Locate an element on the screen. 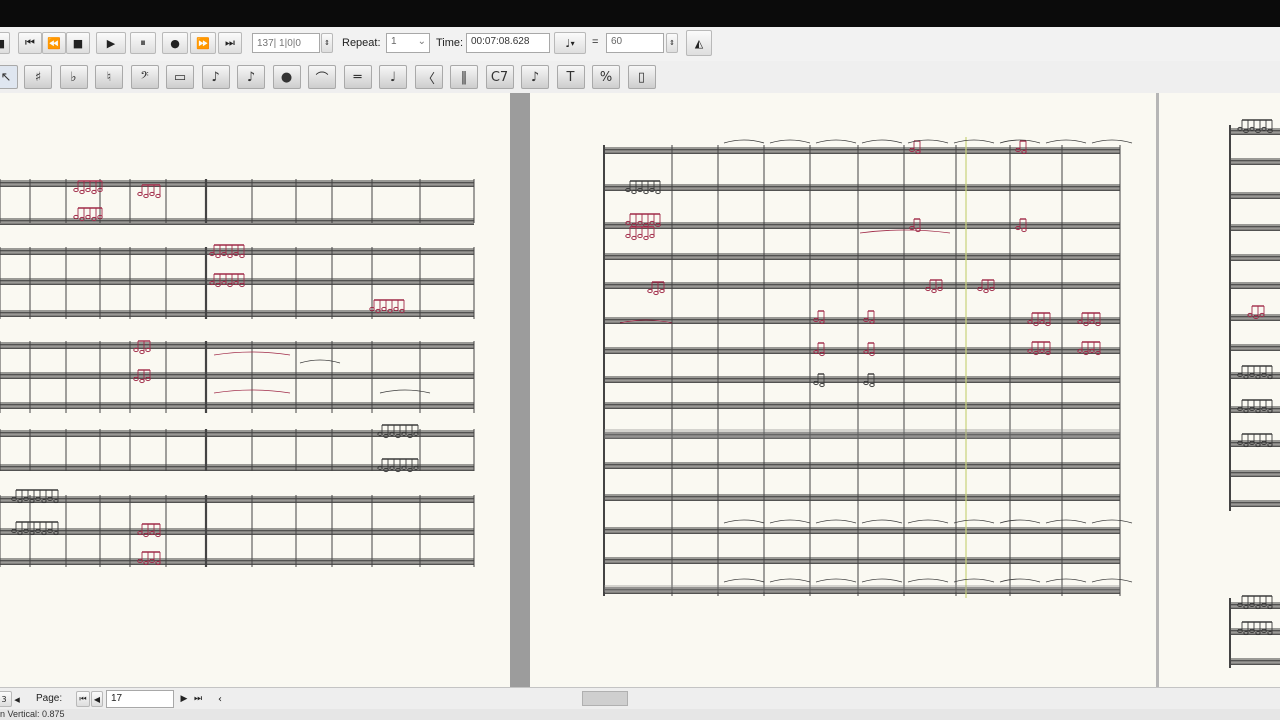 Image resolution: width=1280 pixels, height=720 pixels. page-label: Page: is located at coordinates (49, 698).